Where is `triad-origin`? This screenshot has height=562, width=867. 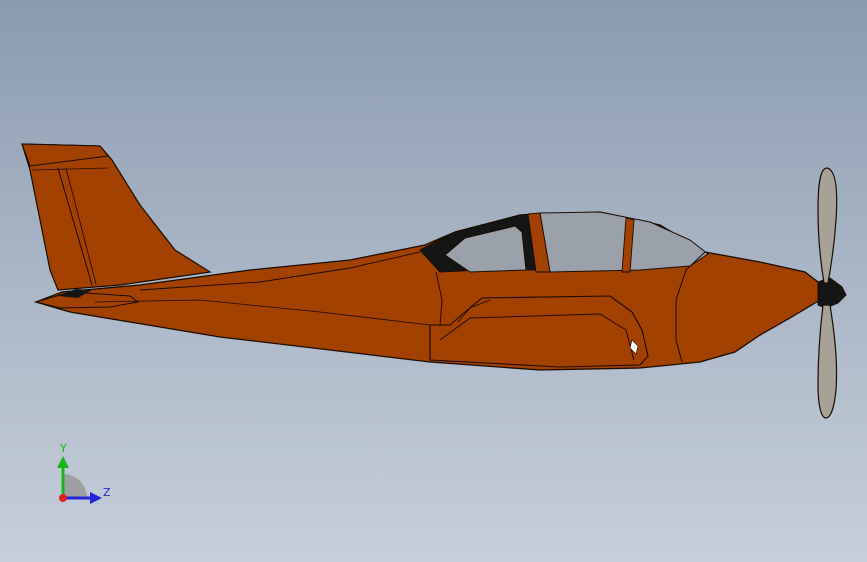
triad-origin is located at coordinates (63, 498).